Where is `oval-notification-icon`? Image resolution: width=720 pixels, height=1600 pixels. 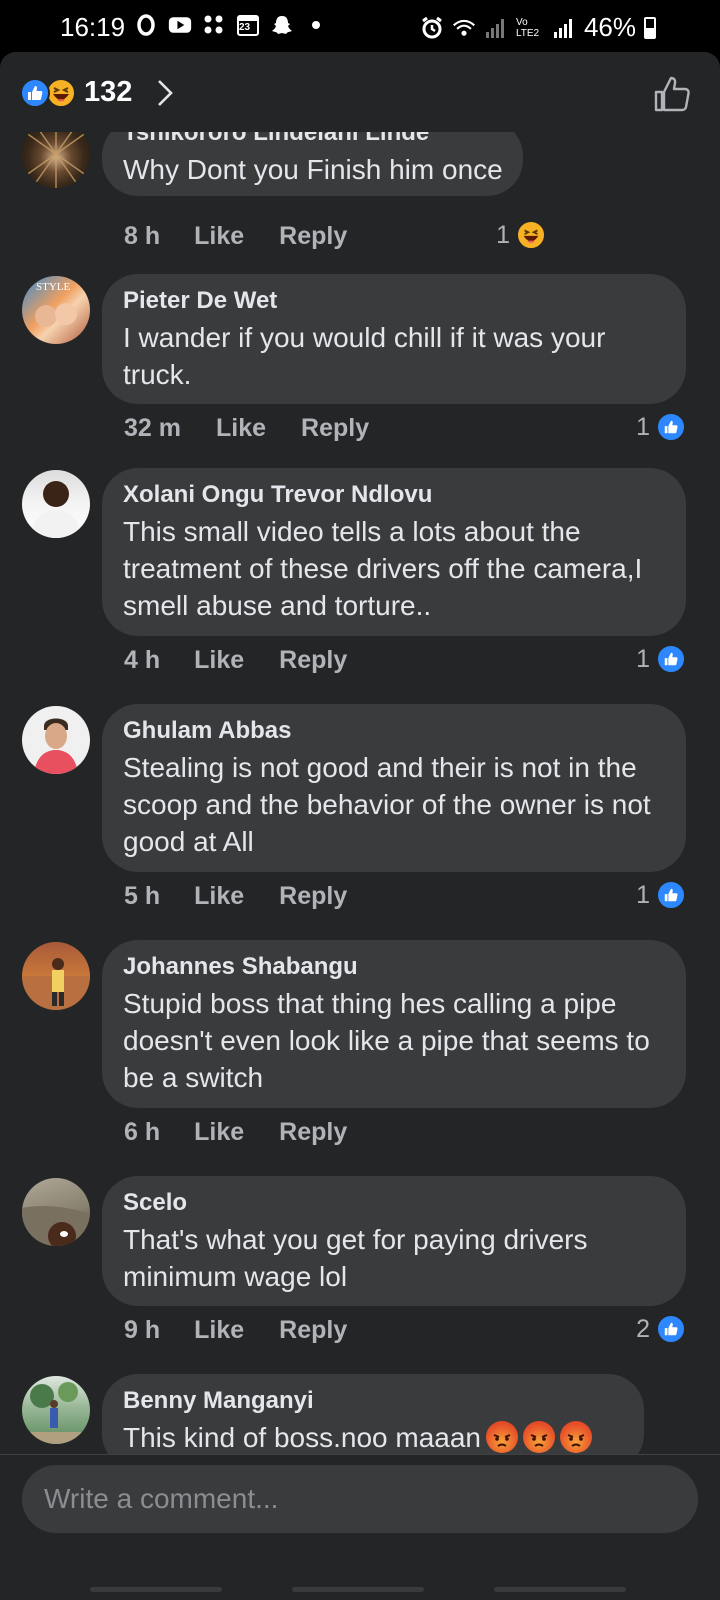
oval-notification-icon is located at coordinates (146, 25).